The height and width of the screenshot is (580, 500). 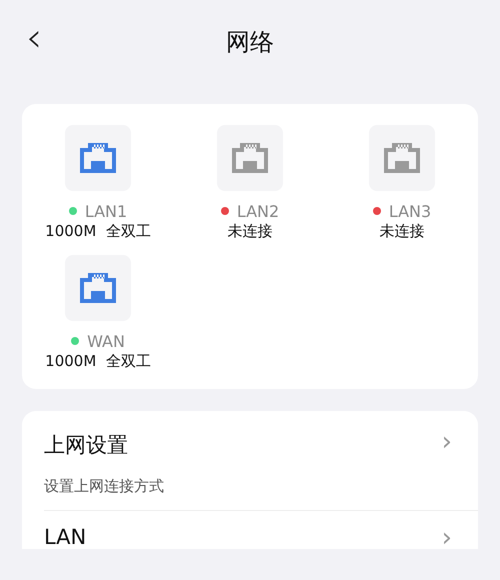 What do you see at coordinates (106, 211) in the screenshot?
I see `port-name: LAN1` at bounding box center [106, 211].